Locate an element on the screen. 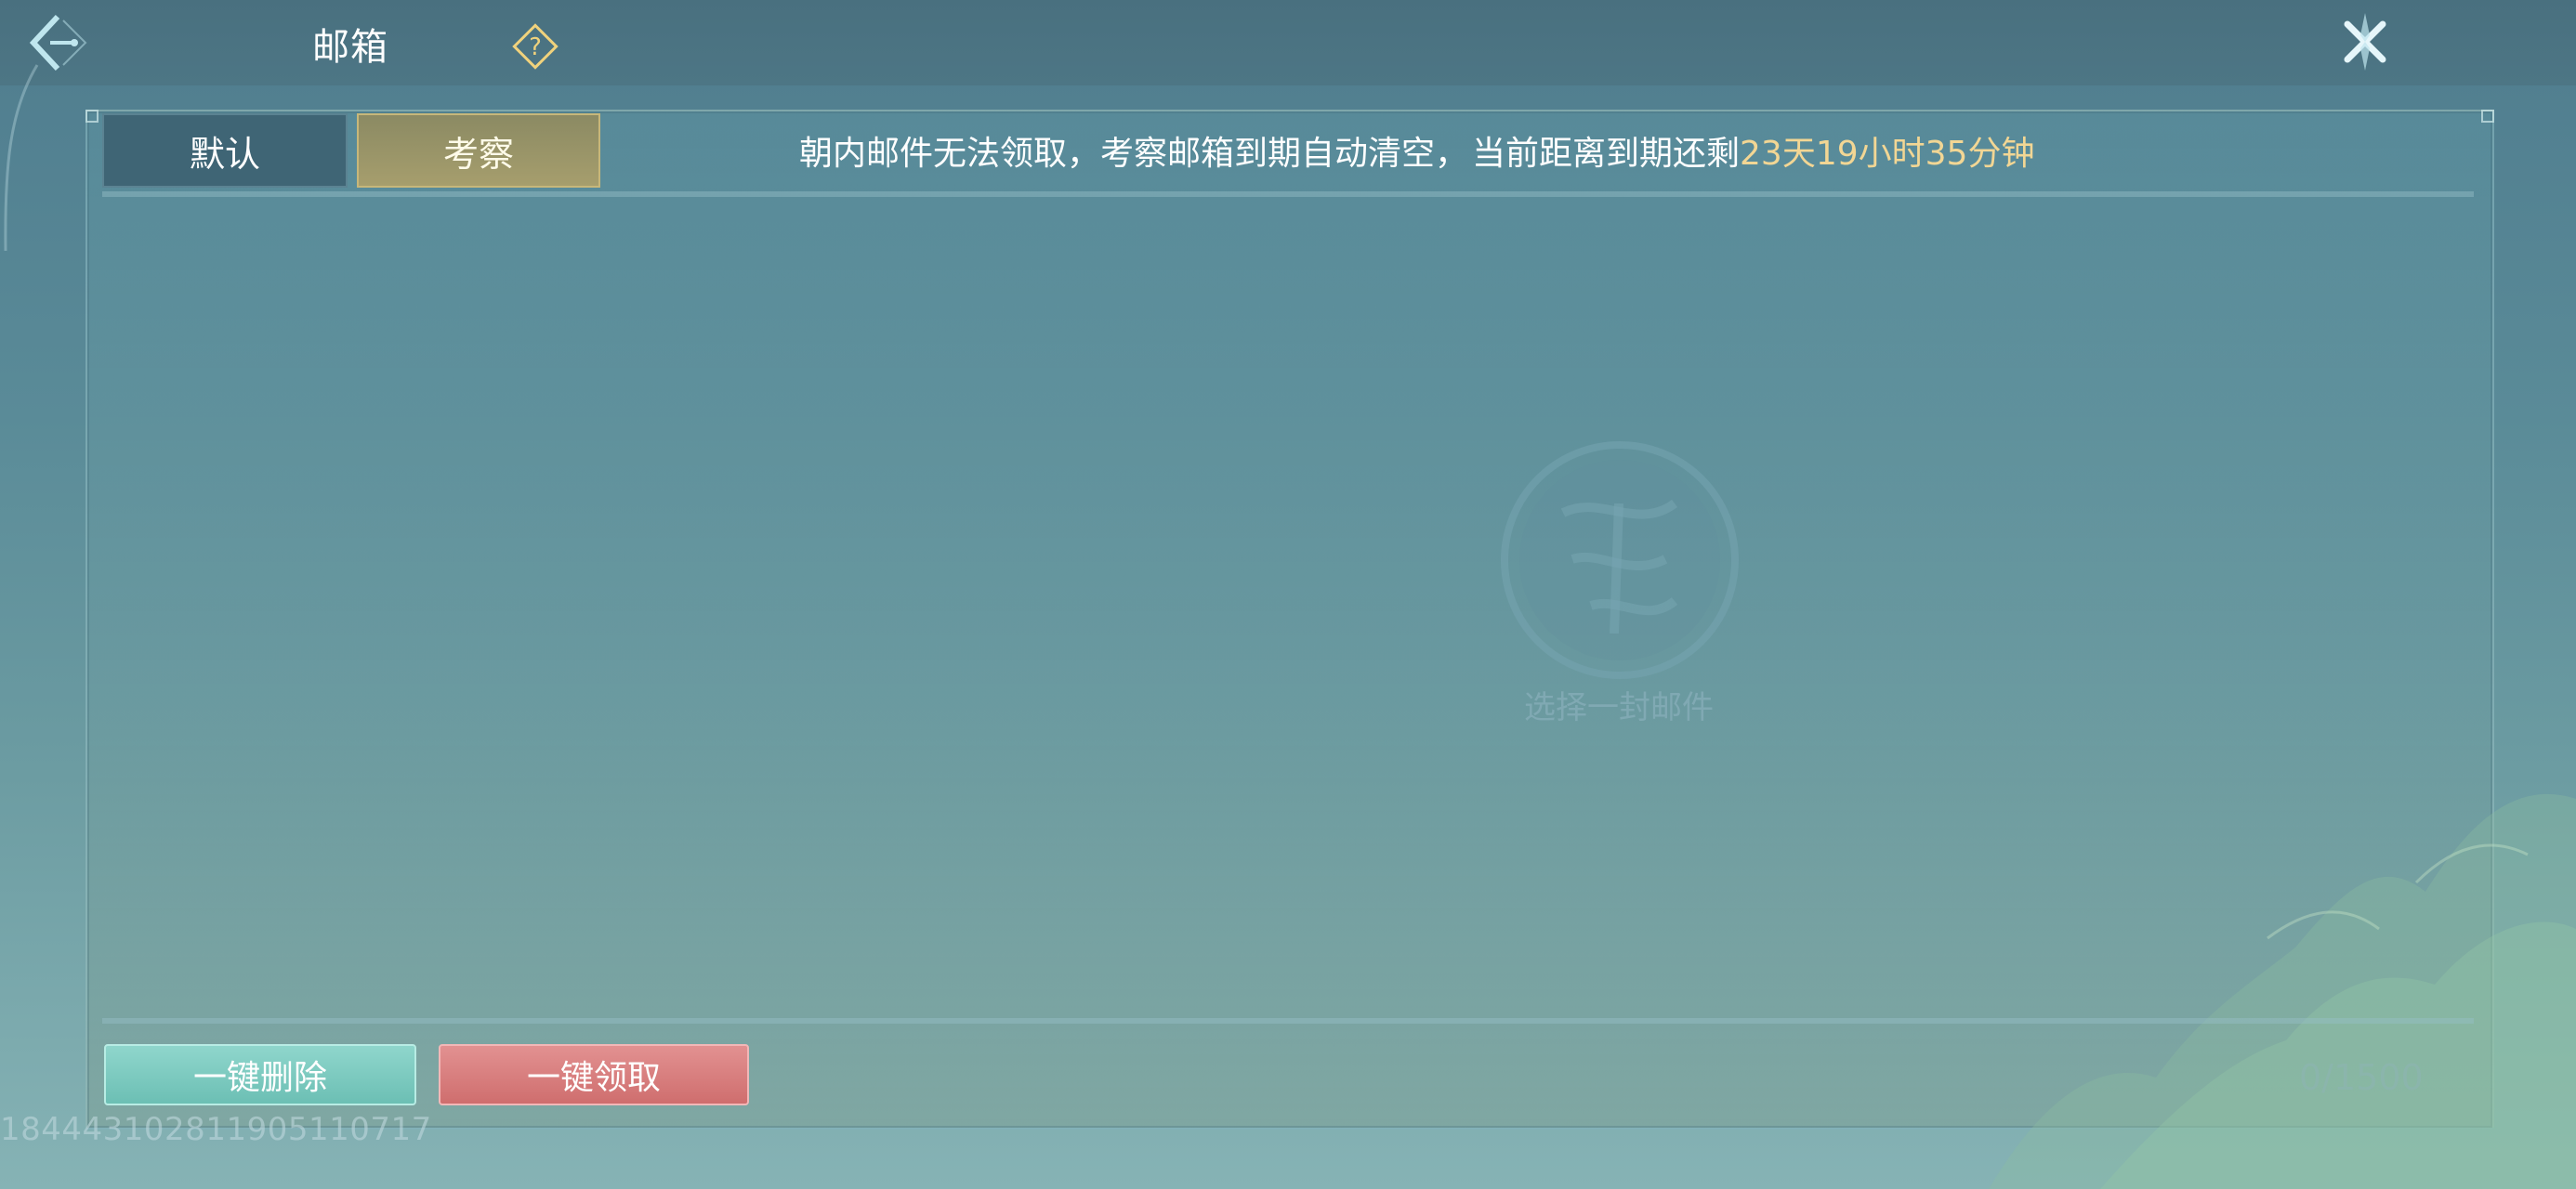 The image size is (2576, 1189). expiry-notice: 朝内邮件无法领取，考察邮箱到期自动清空， is located at coordinates (1134, 154).